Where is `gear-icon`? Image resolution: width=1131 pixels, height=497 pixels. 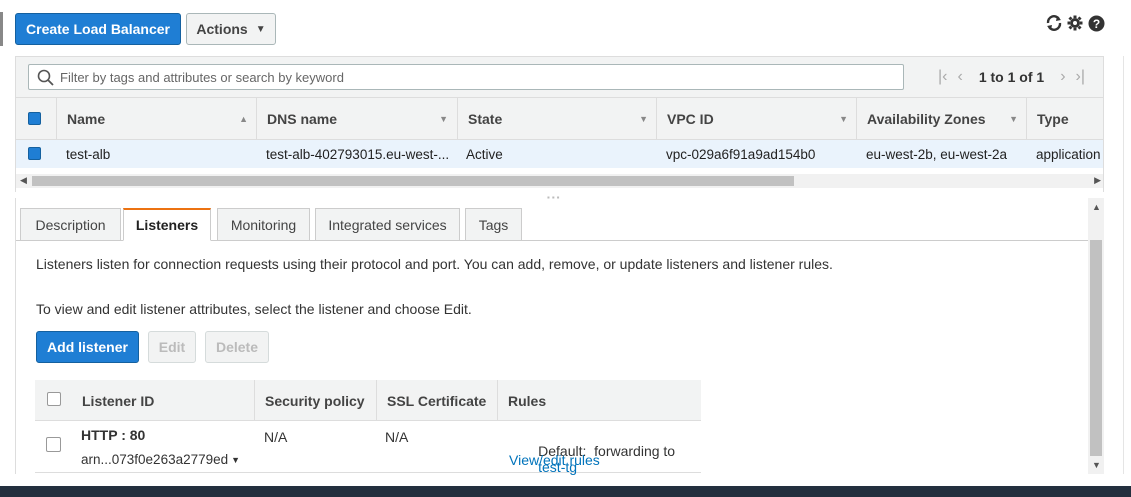
gear-icon is located at coordinates (1075, 23).